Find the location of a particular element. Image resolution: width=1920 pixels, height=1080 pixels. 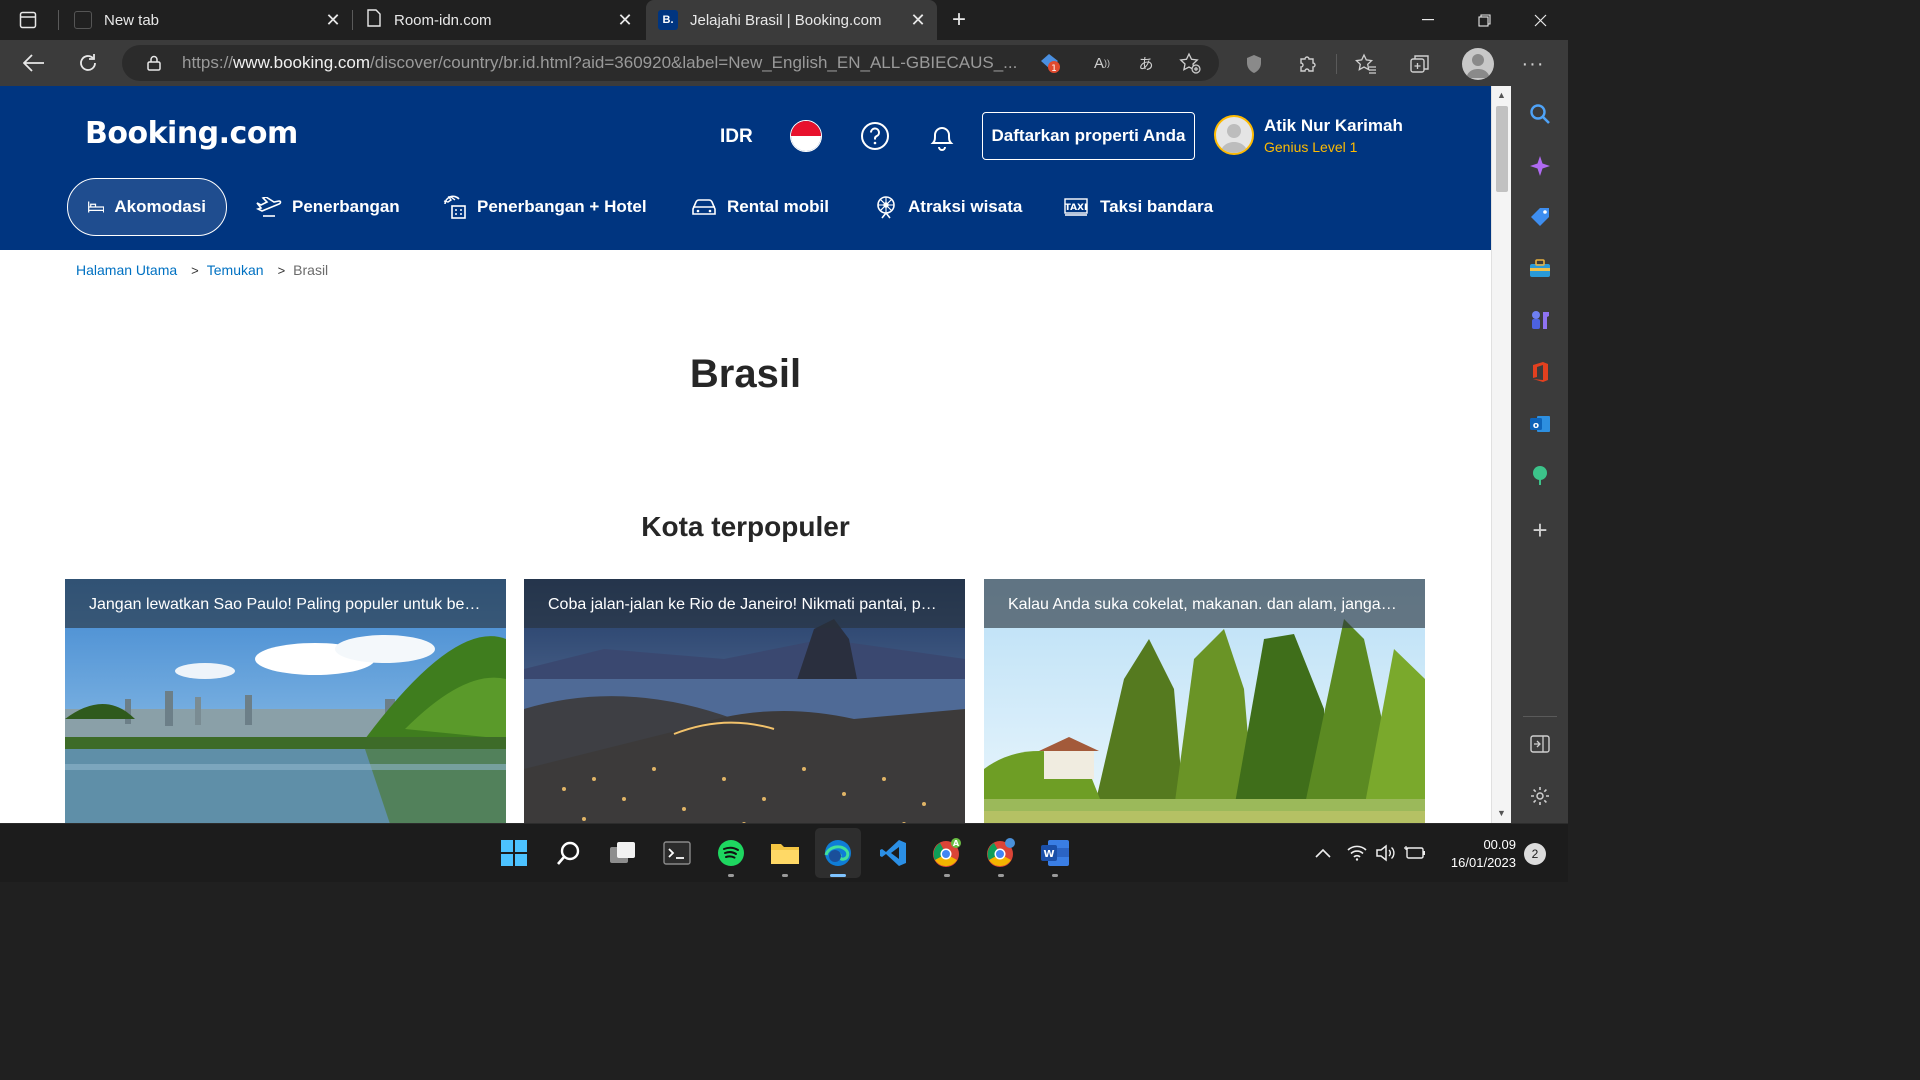

read-aloud-icon: A)) is located at coordinates (1102, 63).